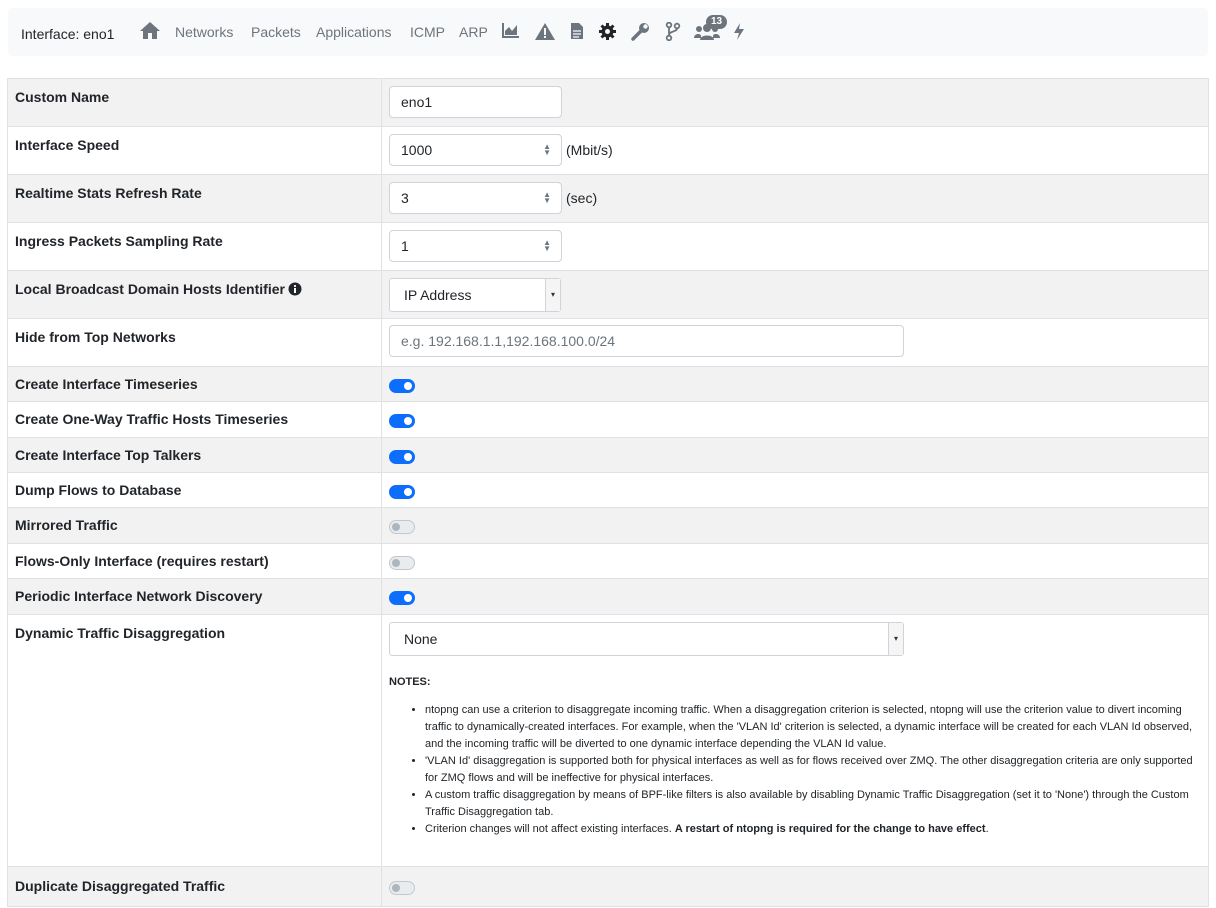 The width and height of the screenshot is (1216, 908). What do you see at coordinates (194, 596) in the screenshot?
I see `row-label: Periodic Interface Network Discovery` at bounding box center [194, 596].